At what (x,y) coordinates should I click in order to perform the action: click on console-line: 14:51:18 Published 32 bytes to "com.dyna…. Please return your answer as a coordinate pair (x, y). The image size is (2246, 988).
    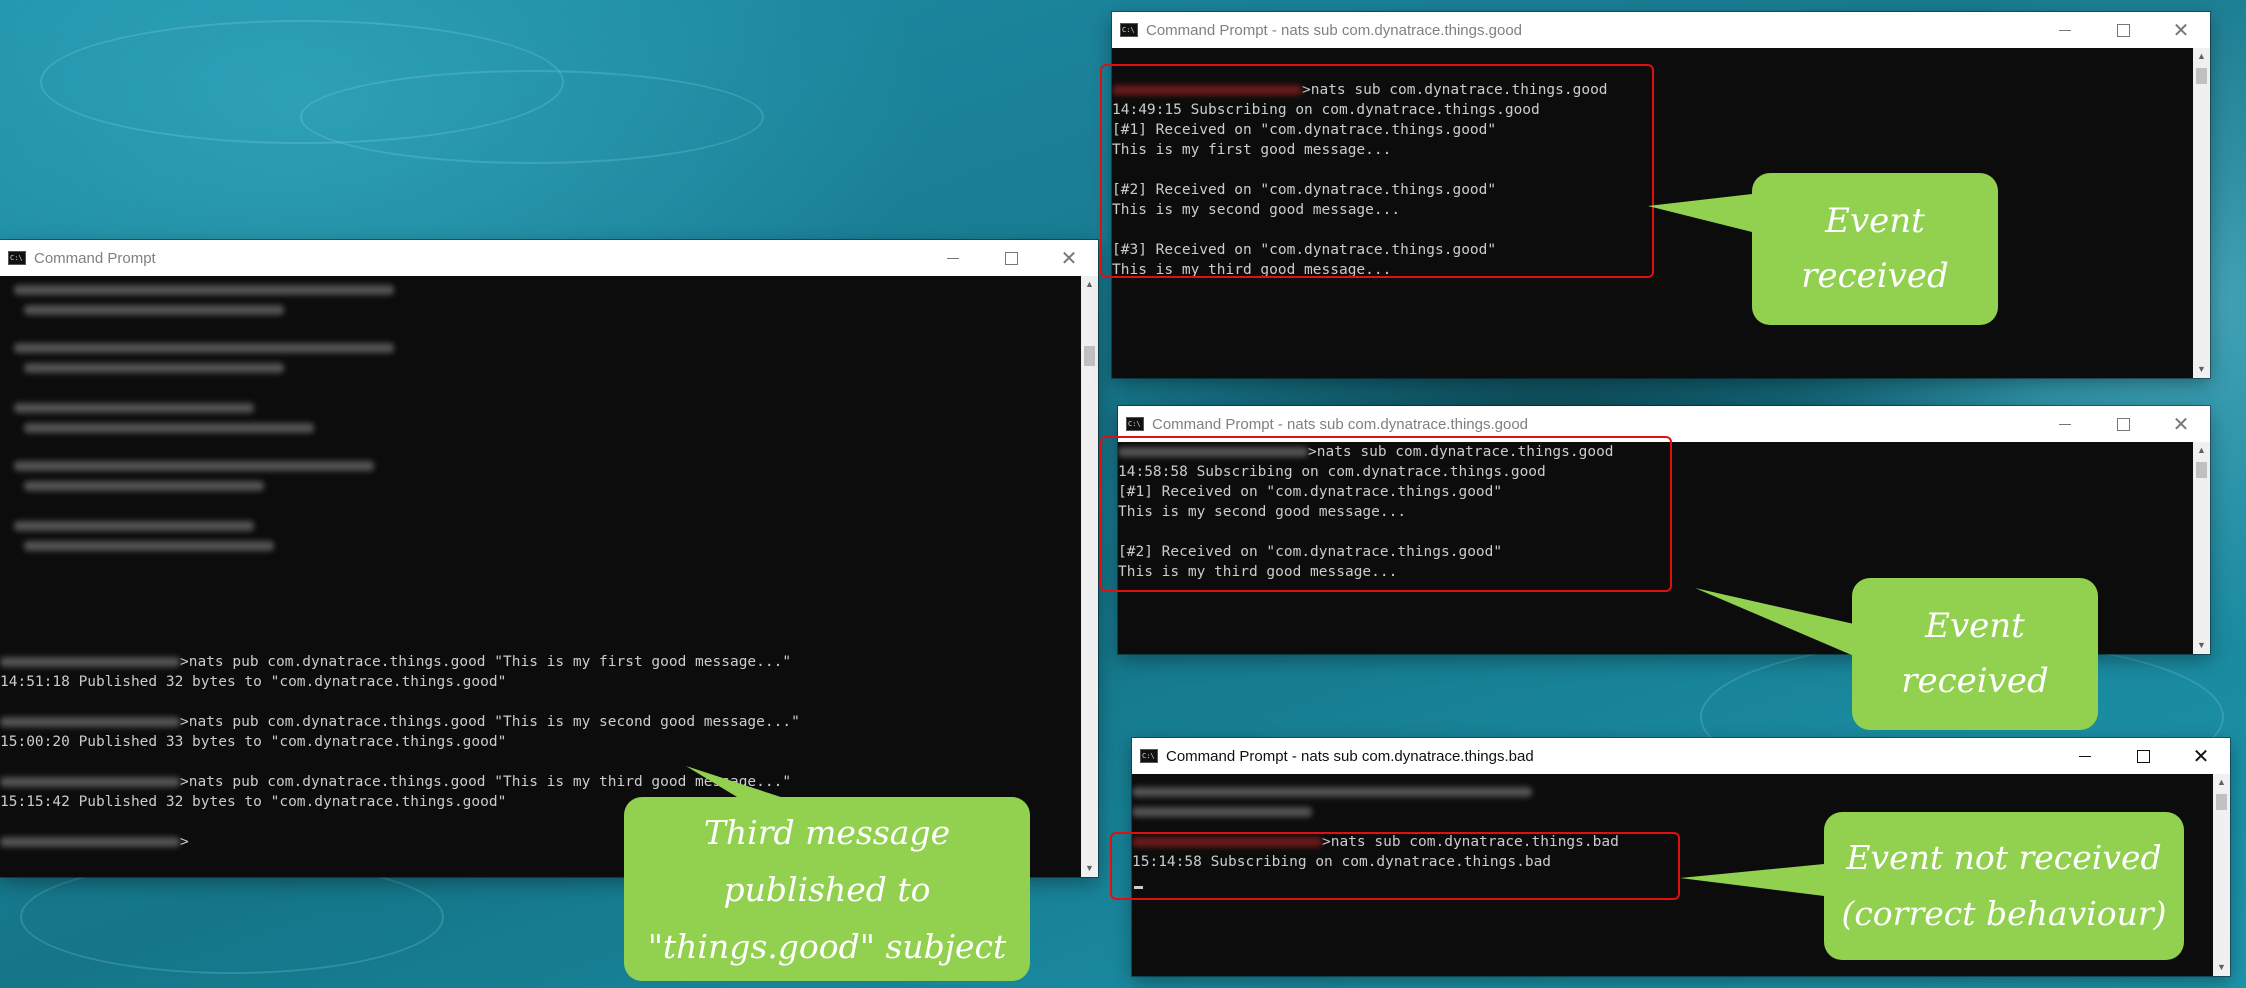
    Looking at the image, I should click on (253, 682).